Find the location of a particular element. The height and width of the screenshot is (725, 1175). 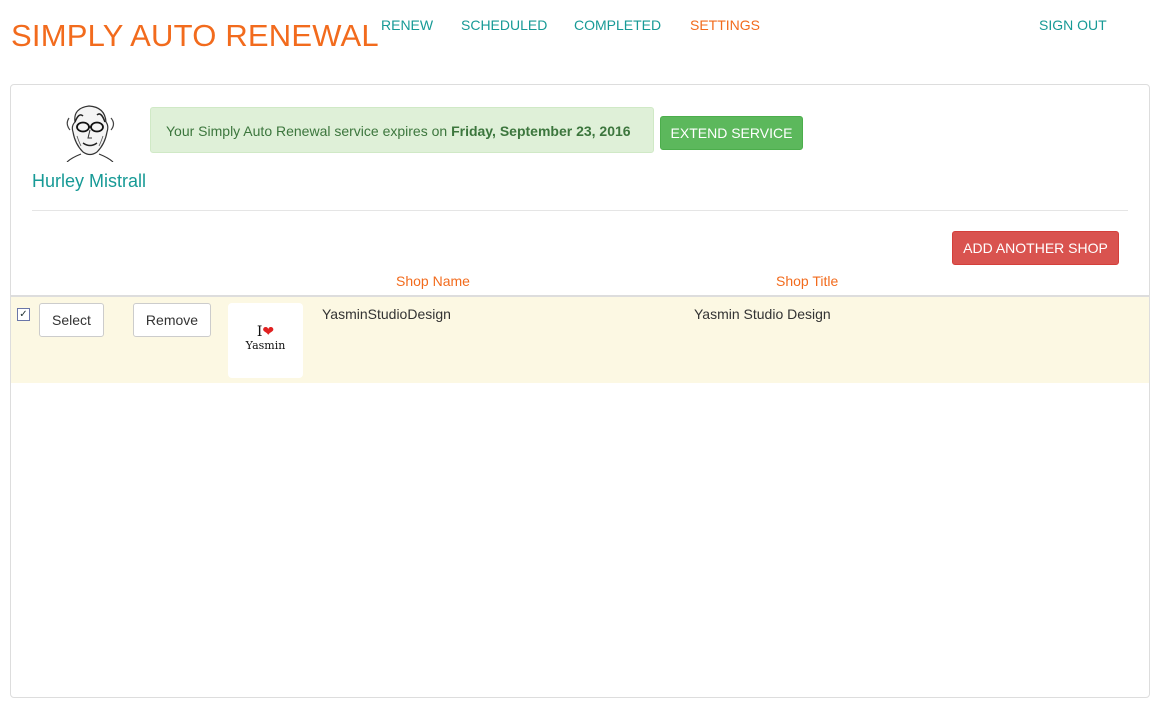

logo-name: Yasmin is located at coordinates (265, 345).